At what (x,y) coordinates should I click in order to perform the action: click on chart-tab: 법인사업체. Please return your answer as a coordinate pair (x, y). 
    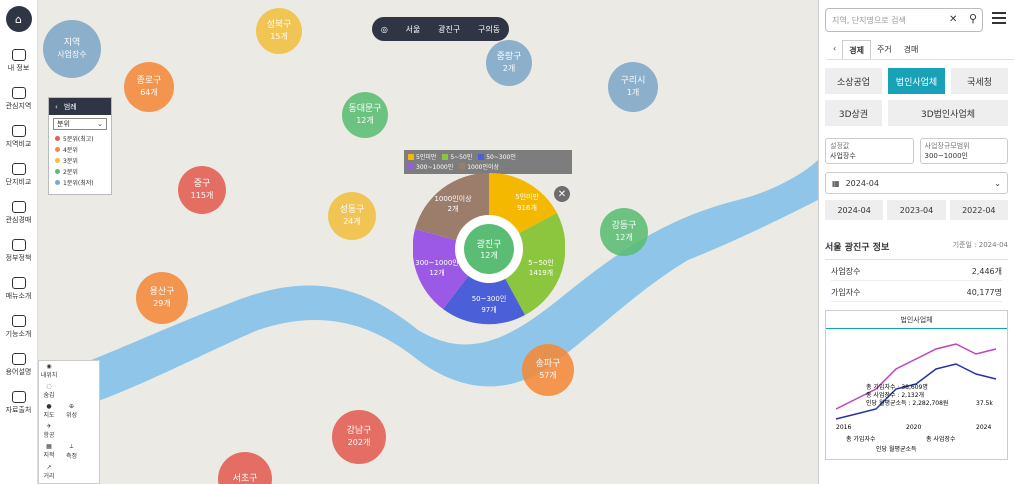
    Looking at the image, I should click on (916, 320).